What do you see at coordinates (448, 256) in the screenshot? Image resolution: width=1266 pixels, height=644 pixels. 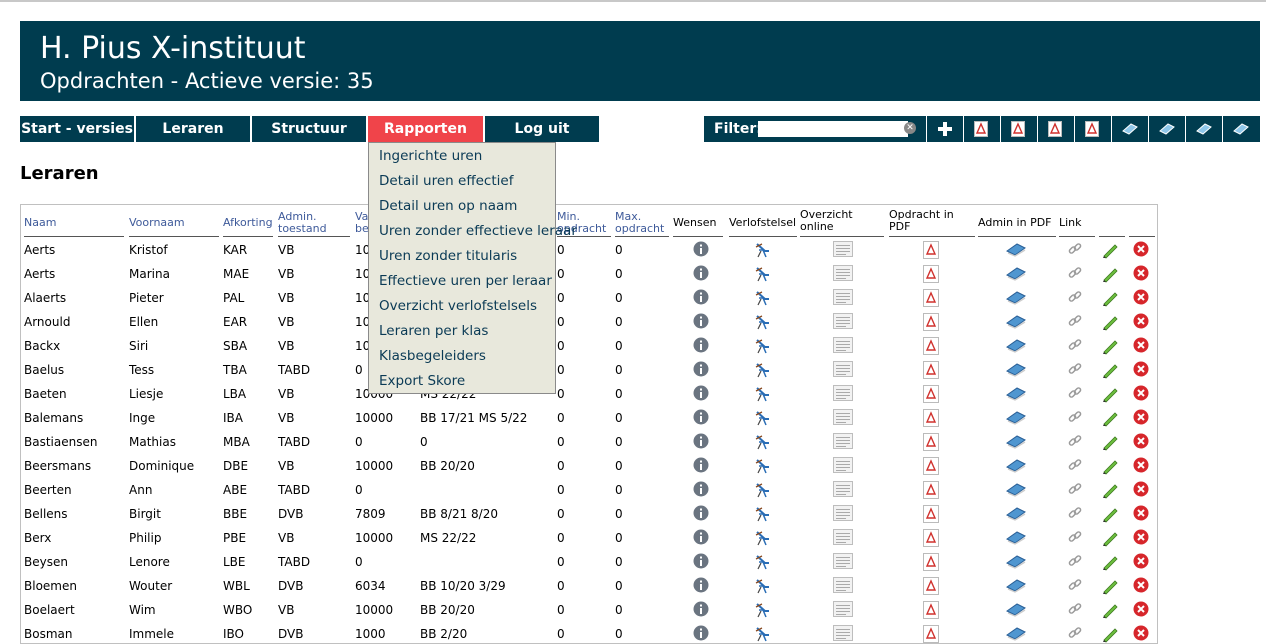 I see `menu-uren-zonder-titularis: Uren zonder titularis` at bounding box center [448, 256].